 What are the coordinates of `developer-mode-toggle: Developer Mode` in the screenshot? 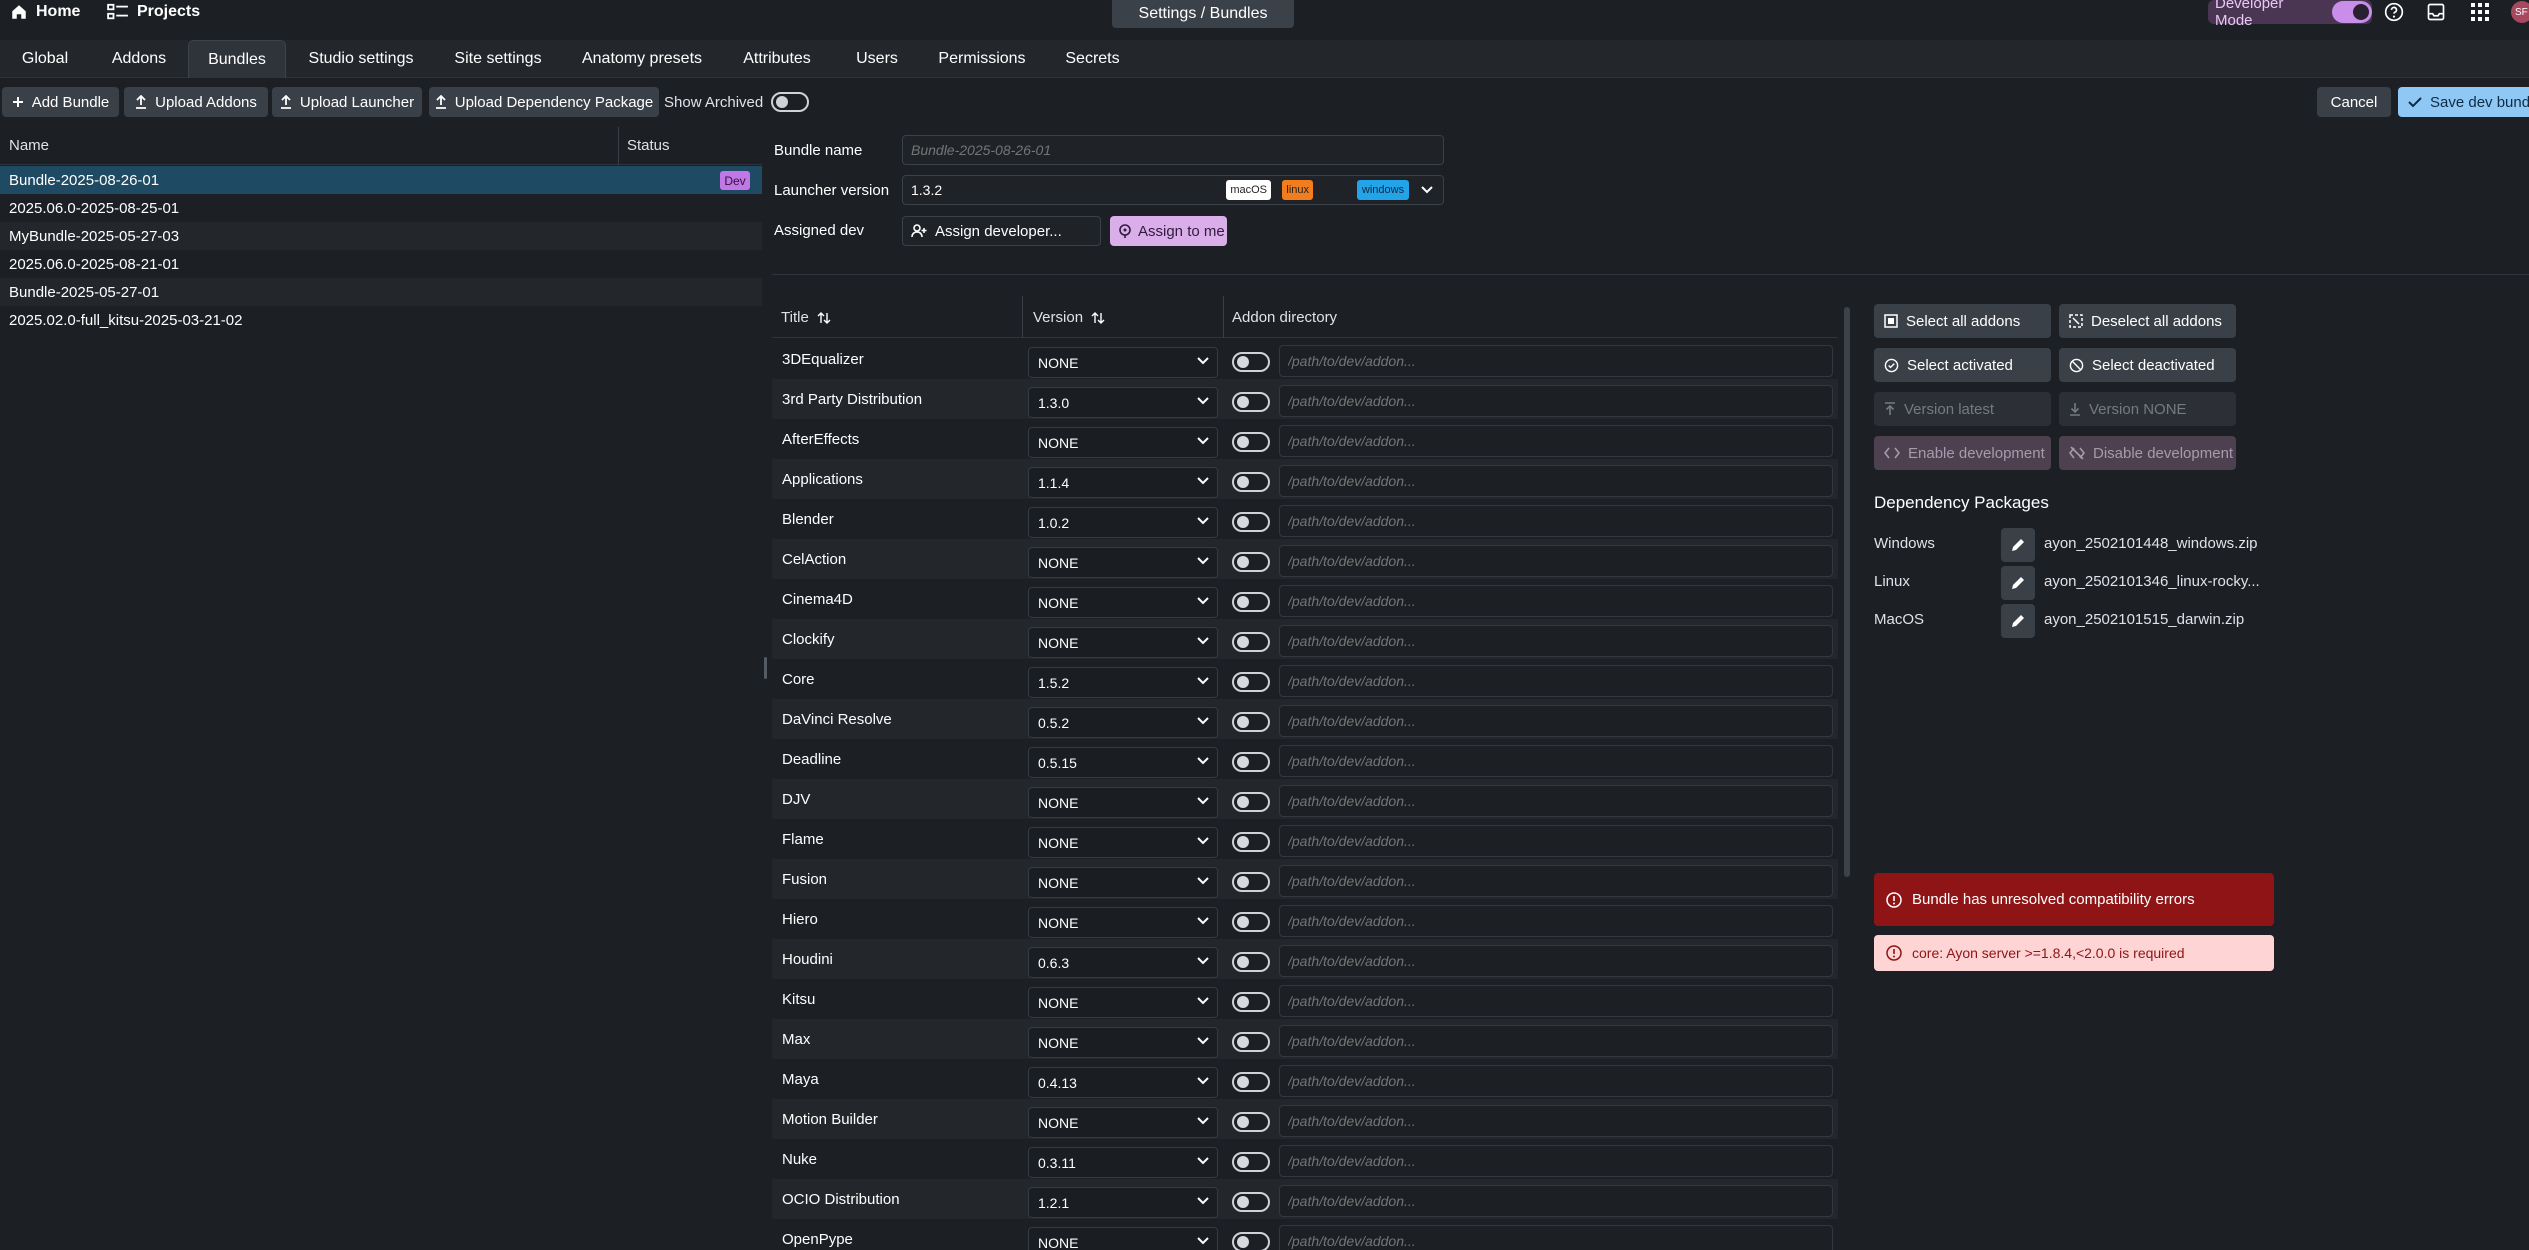 It's located at (2290, 14).